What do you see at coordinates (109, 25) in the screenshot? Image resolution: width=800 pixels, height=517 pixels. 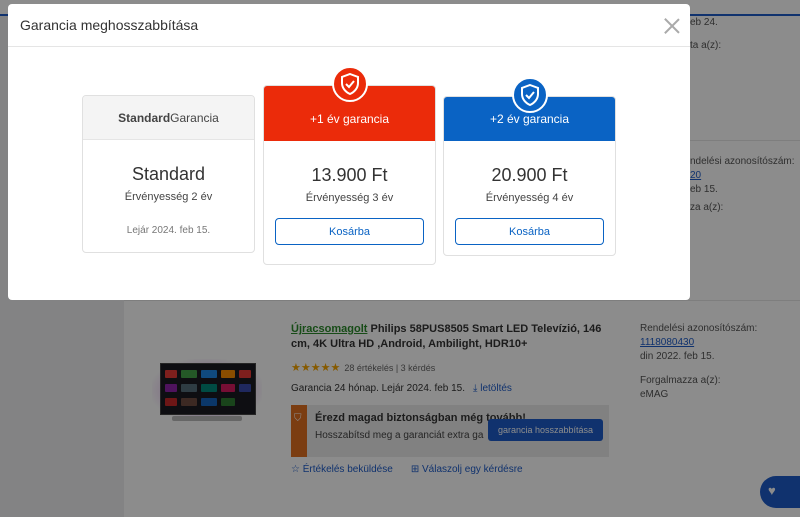 I see `modal-title: Garancia meghosszabbítása` at bounding box center [109, 25].